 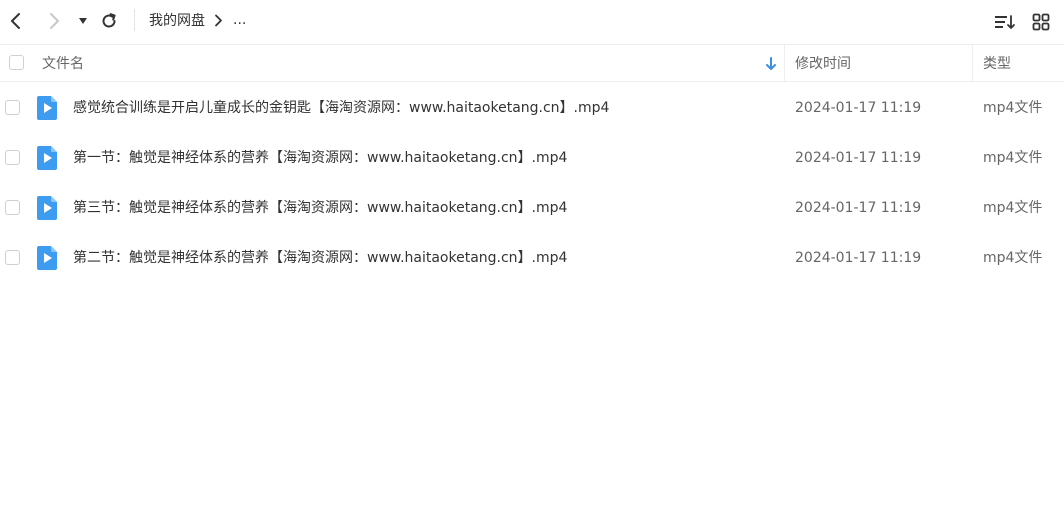 I want to click on forward-button, so click(x=54, y=21).